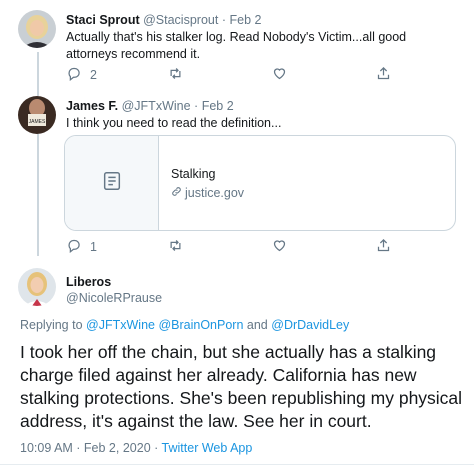 This screenshot has width=474, height=475. Describe the element at coordinates (193, 173) in the screenshot. I see `card-title: Stalking` at that location.